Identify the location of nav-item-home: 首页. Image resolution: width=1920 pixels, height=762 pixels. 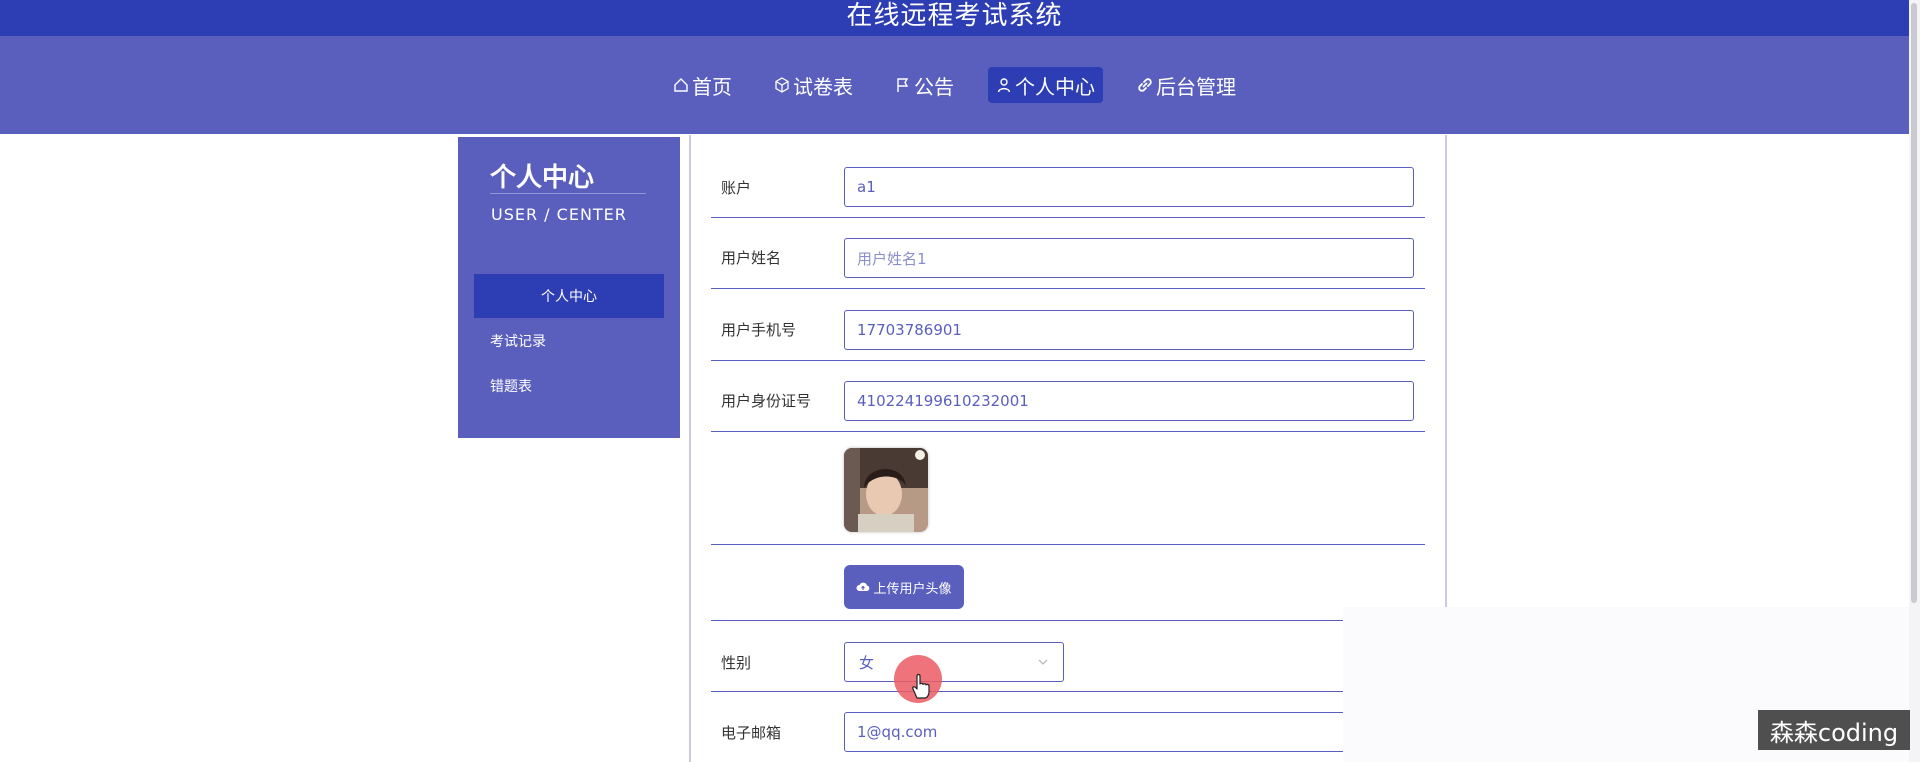
(702, 85).